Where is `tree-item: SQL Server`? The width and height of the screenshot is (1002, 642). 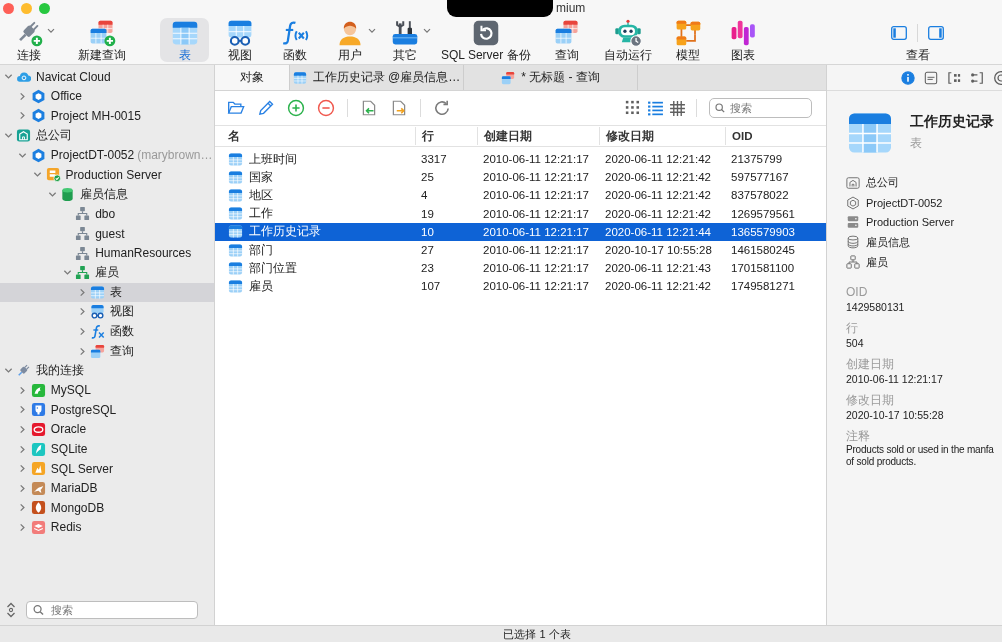
tree-item: SQL Server is located at coordinates (107, 468).